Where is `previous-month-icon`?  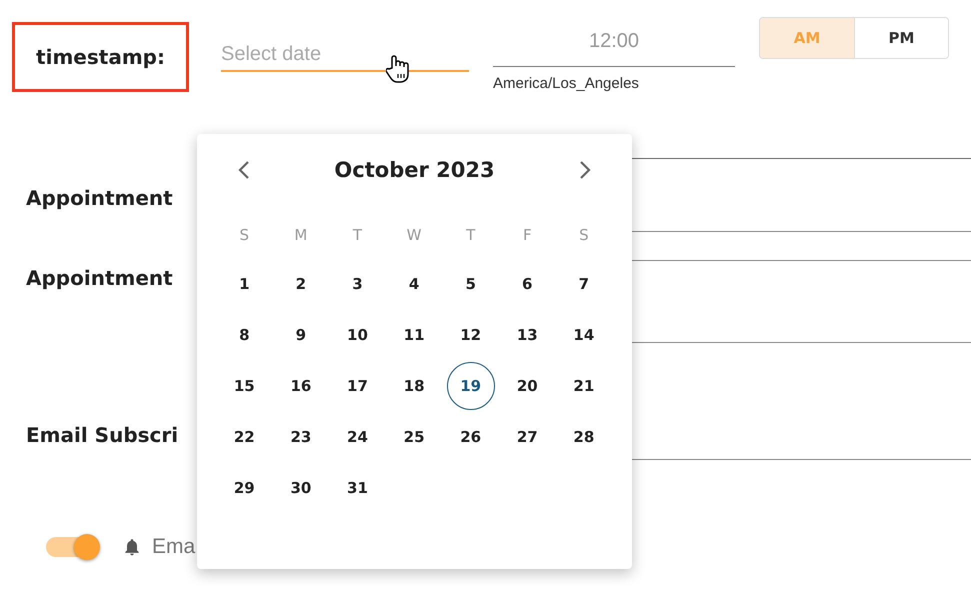
previous-month-icon is located at coordinates (244, 170).